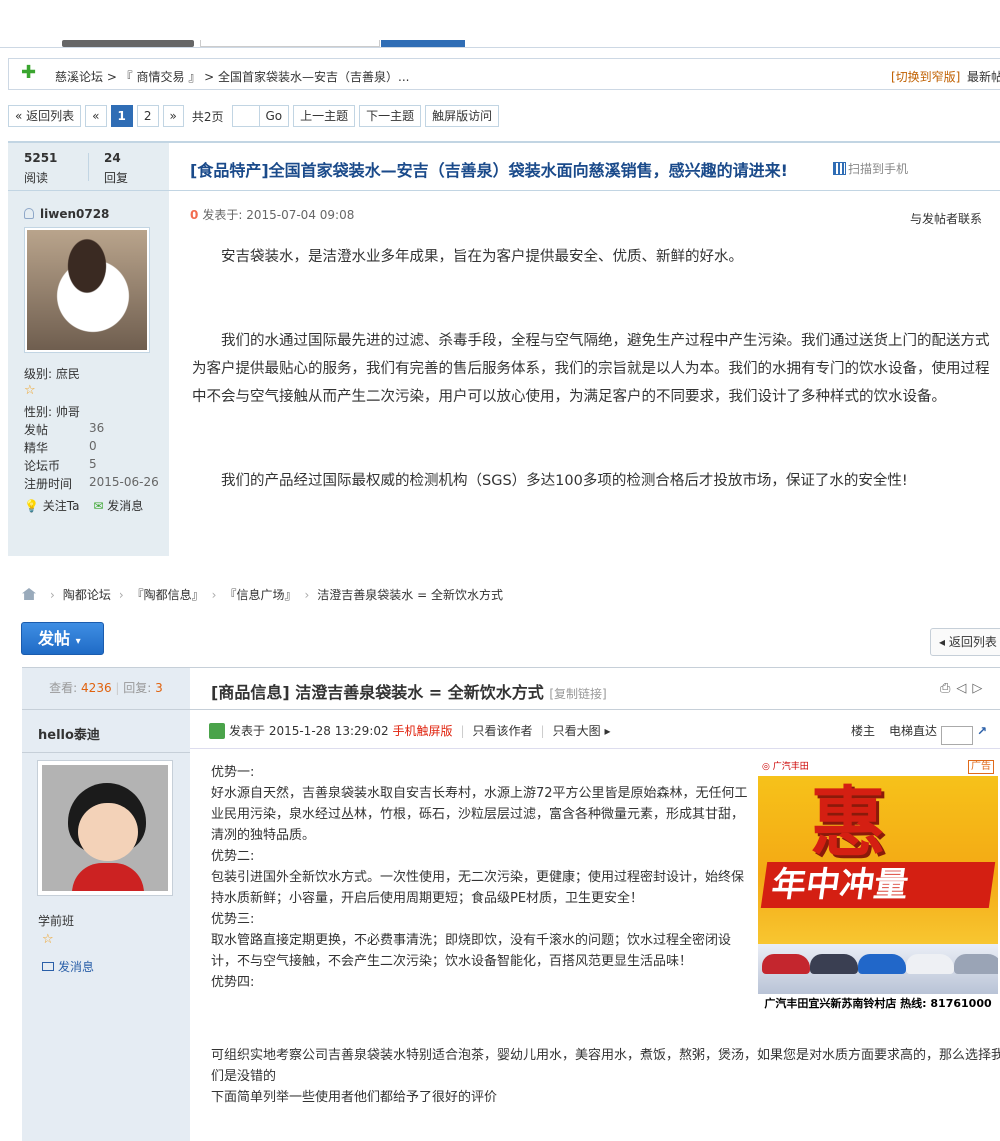  Describe the element at coordinates (62, 638) in the screenshot. I see `new-post-button: 发帖 ▾` at that location.